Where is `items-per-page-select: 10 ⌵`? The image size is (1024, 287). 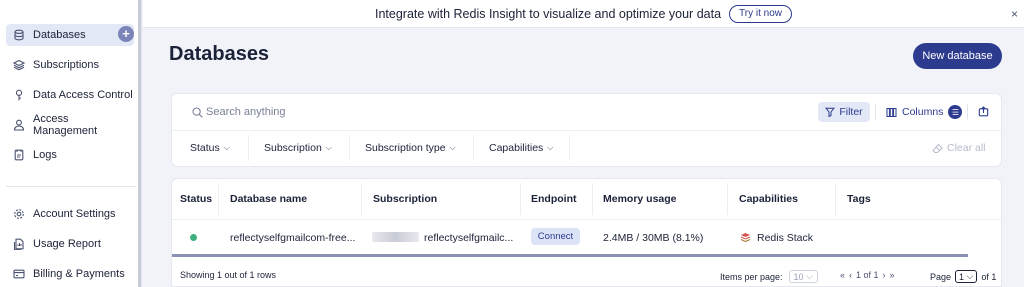 items-per-page-select: 10 ⌵ is located at coordinates (803, 276).